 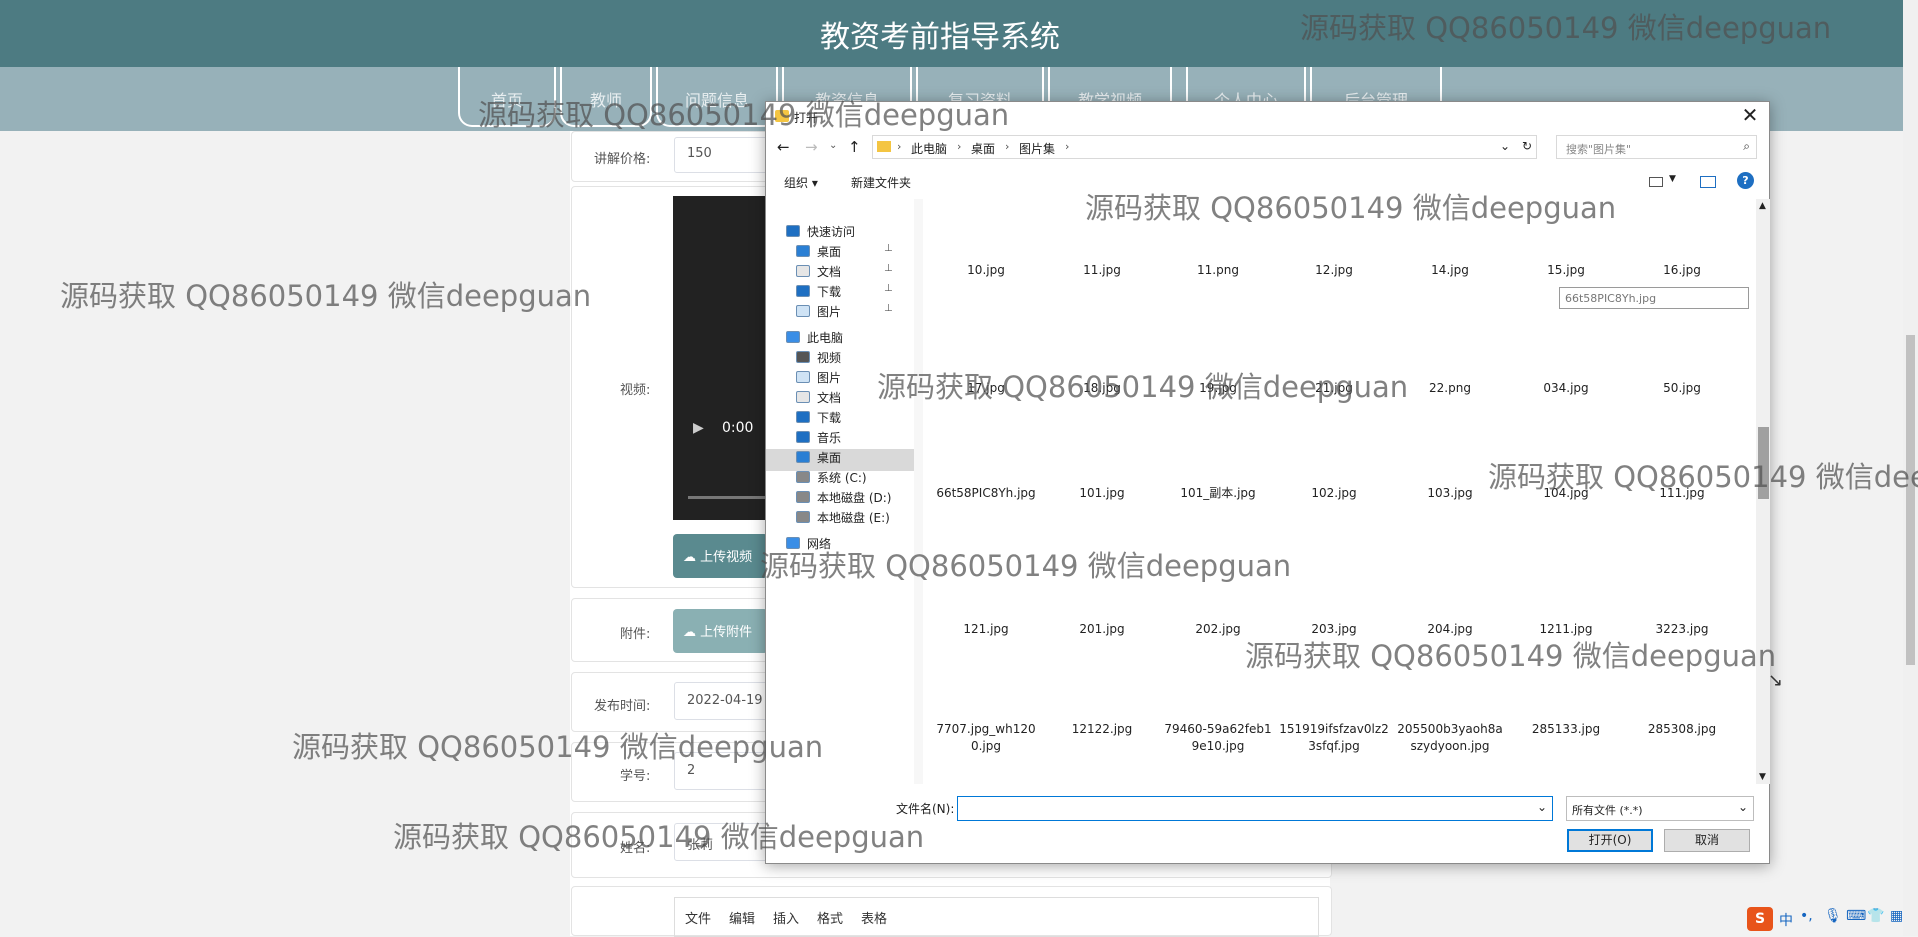 I want to click on search-input: 搜索"图片集" ⌕, so click(x=1656, y=147).